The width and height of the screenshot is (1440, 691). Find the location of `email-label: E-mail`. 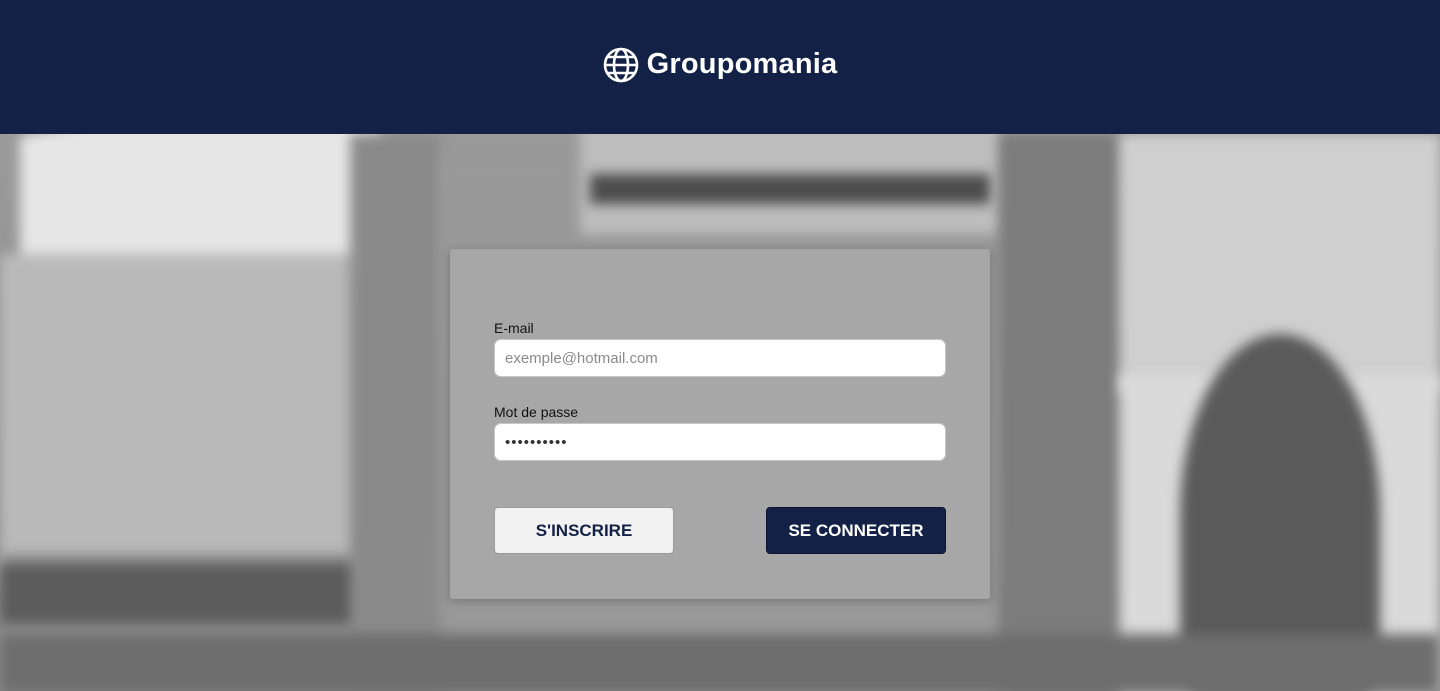

email-label: E-mail is located at coordinates (514, 328).